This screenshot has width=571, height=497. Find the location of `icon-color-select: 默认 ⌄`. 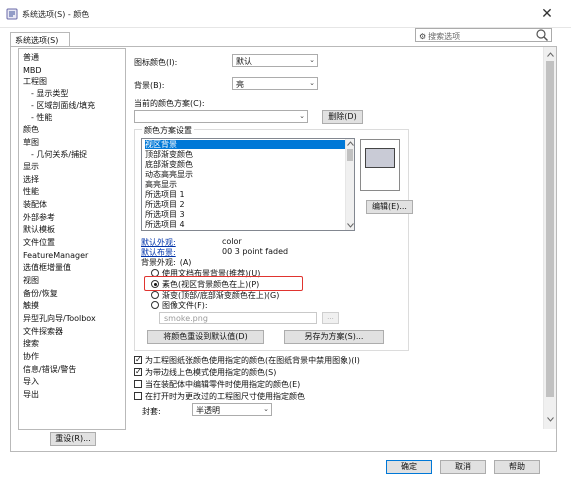

icon-color-select: 默认 ⌄ is located at coordinates (275, 60).